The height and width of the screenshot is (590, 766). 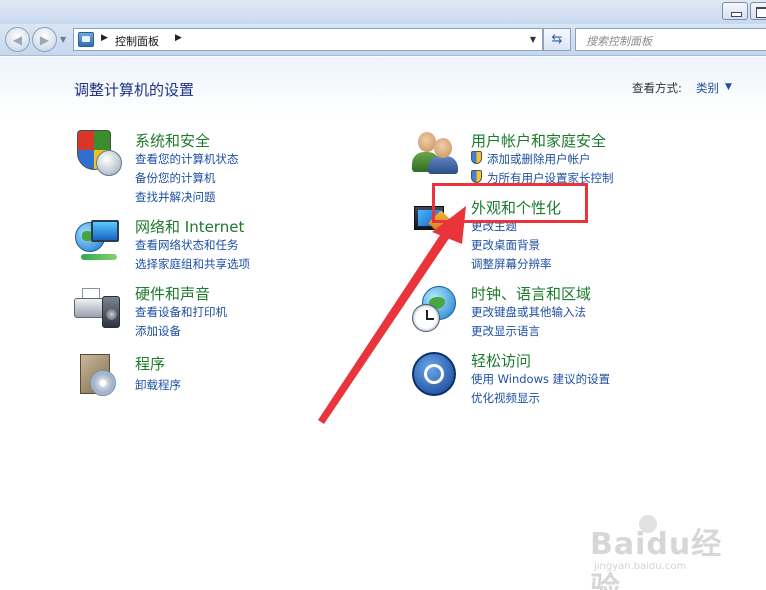 What do you see at coordinates (539, 159) in the screenshot?
I see `link-add-remove-accounts: 添加或删除用户帐户` at bounding box center [539, 159].